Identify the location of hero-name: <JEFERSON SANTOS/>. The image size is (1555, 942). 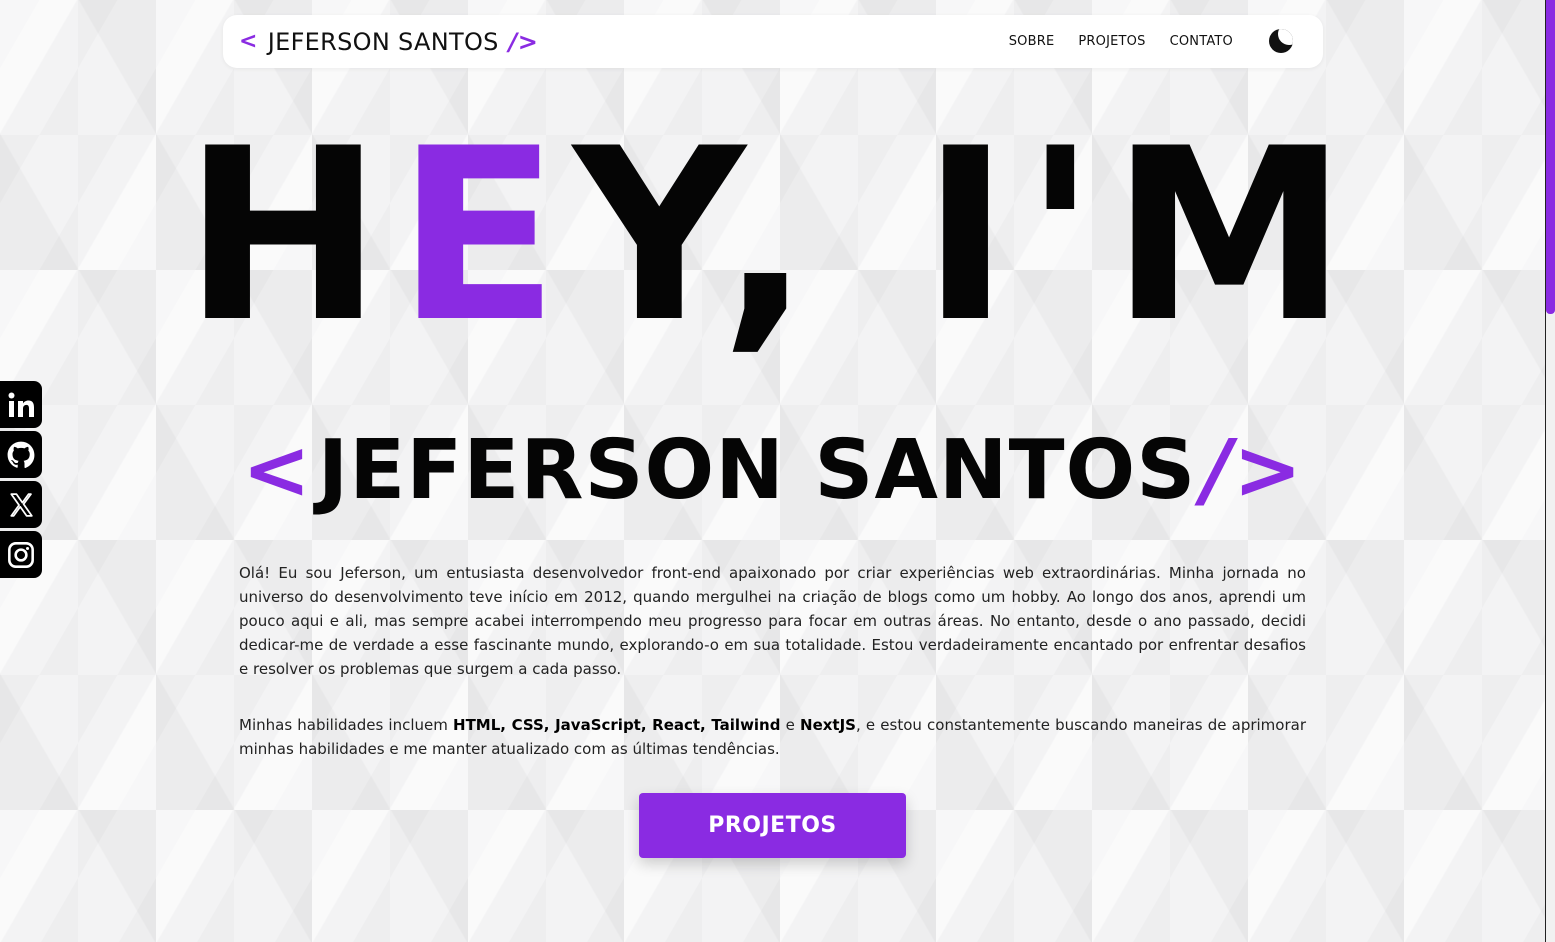
(772, 471).